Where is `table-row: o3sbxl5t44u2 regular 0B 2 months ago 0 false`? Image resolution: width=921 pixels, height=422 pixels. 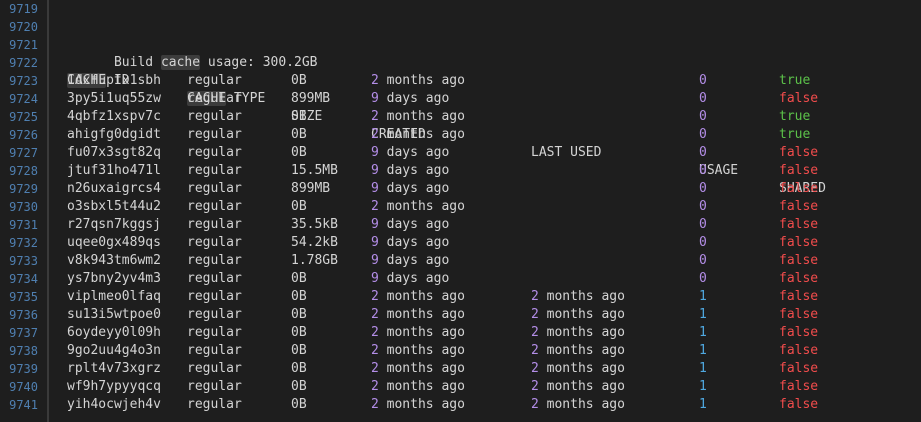
table-row: o3sbxl5t44u2 regular 0B 2 months ago 0 false is located at coordinates (460, 207).